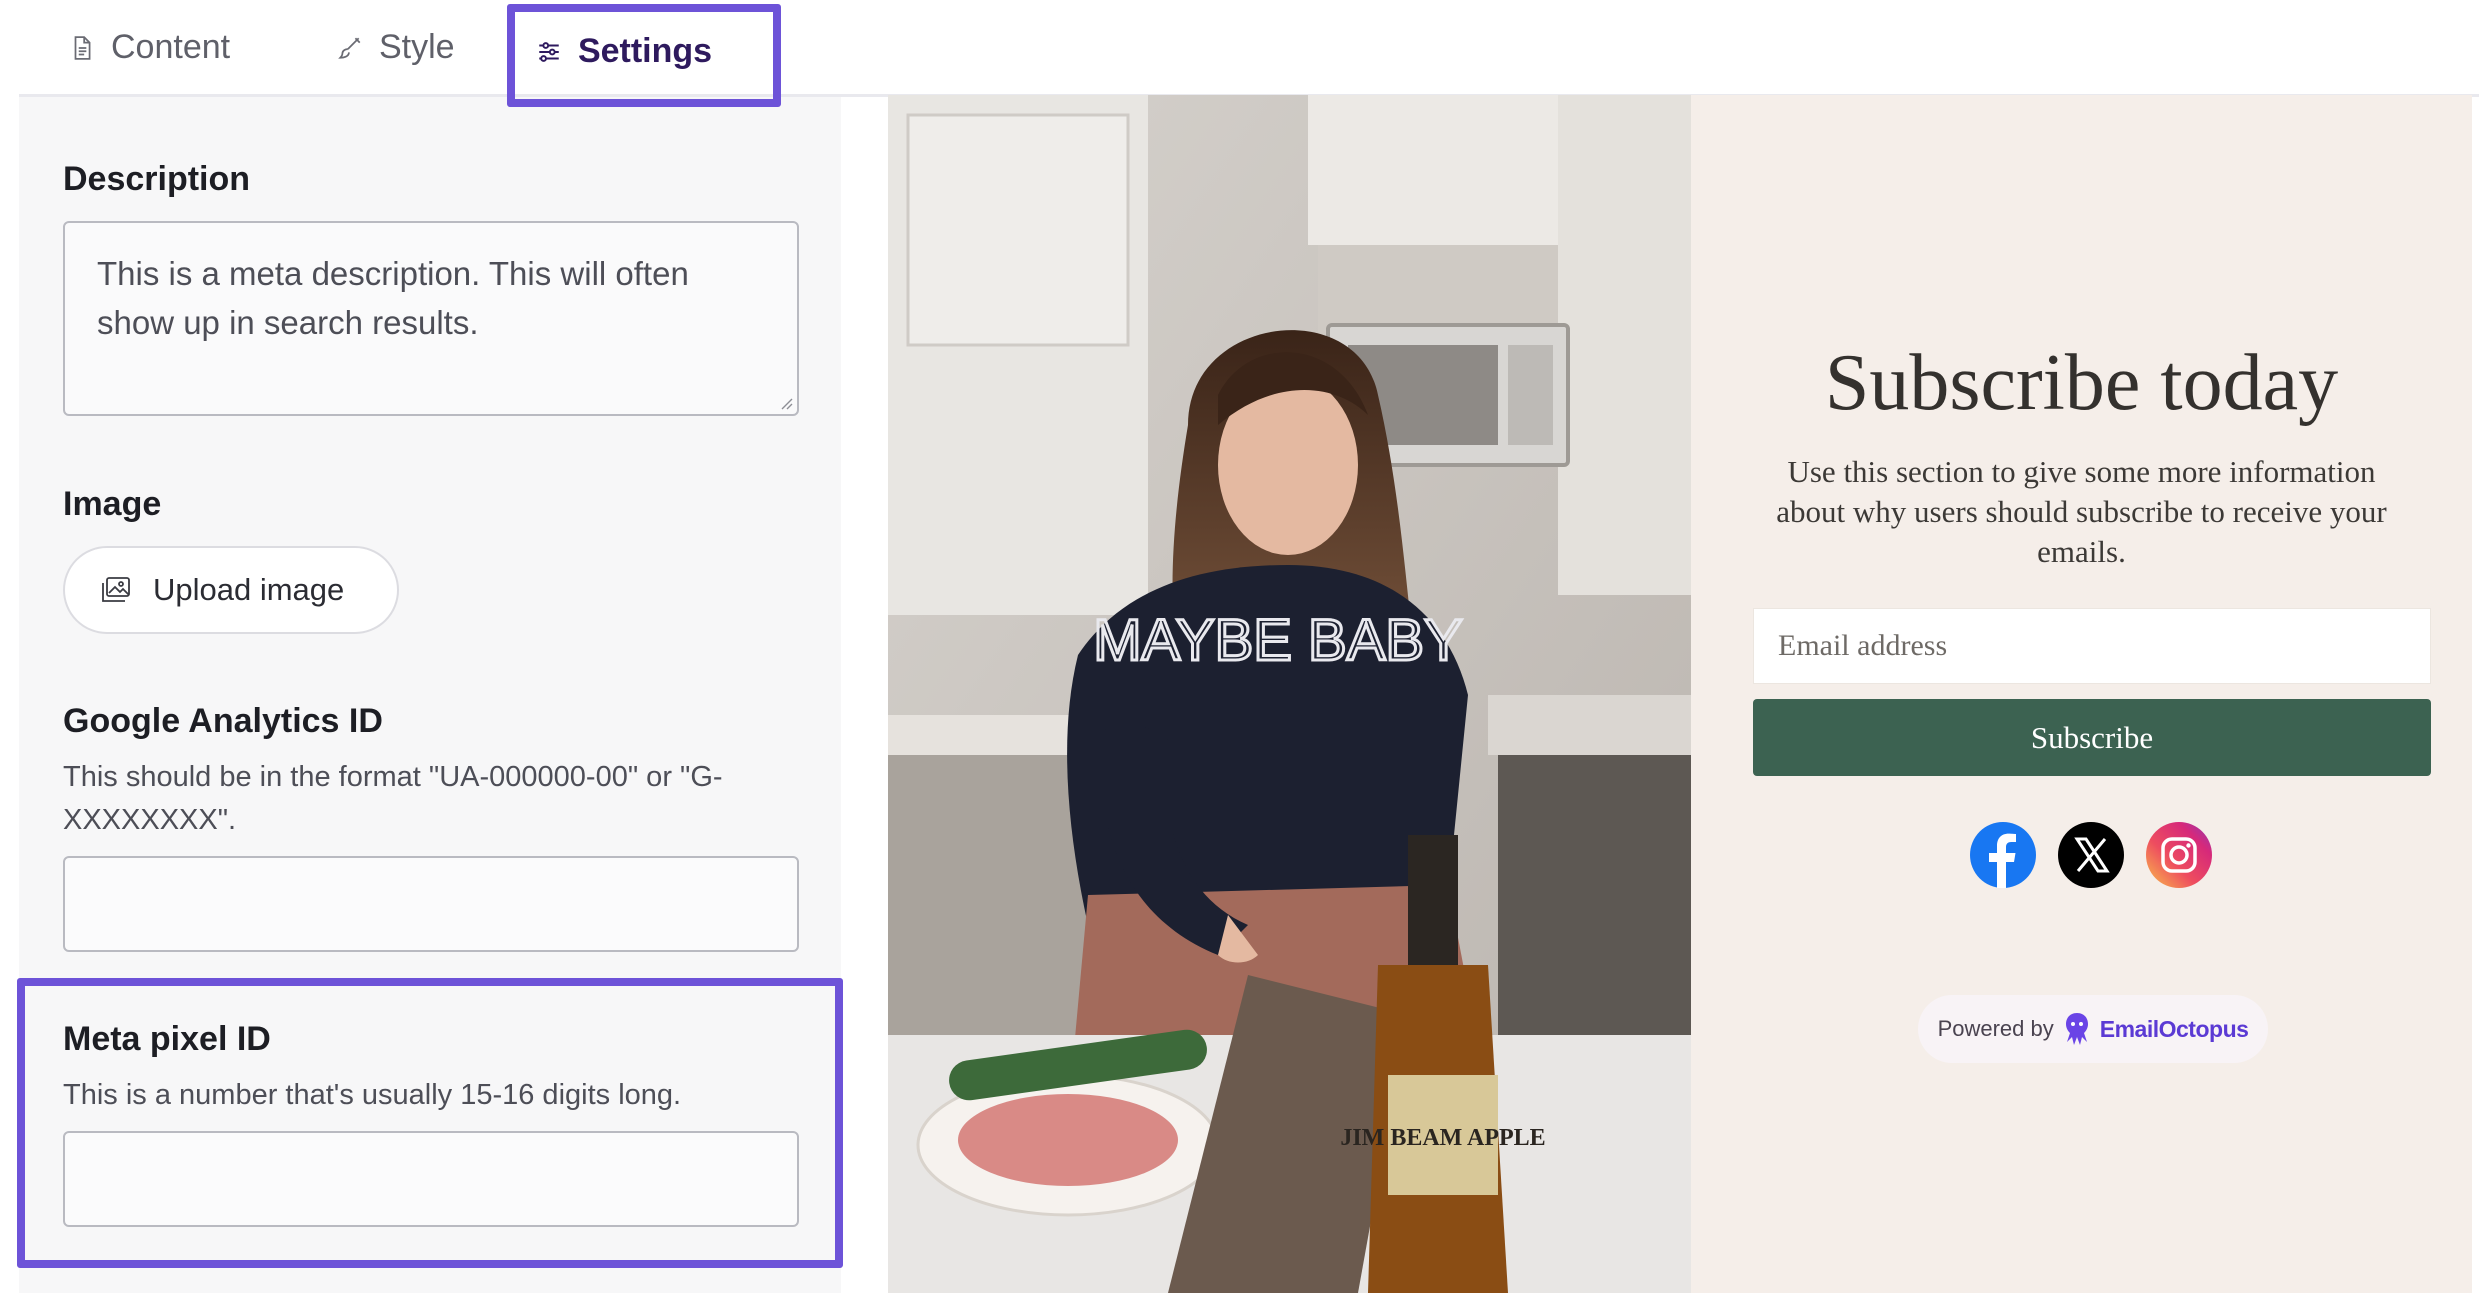 This screenshot has height=1293, width=2487. I want to click on emailoctopus-brand: EmailOctopus, so click(2174, 1028).